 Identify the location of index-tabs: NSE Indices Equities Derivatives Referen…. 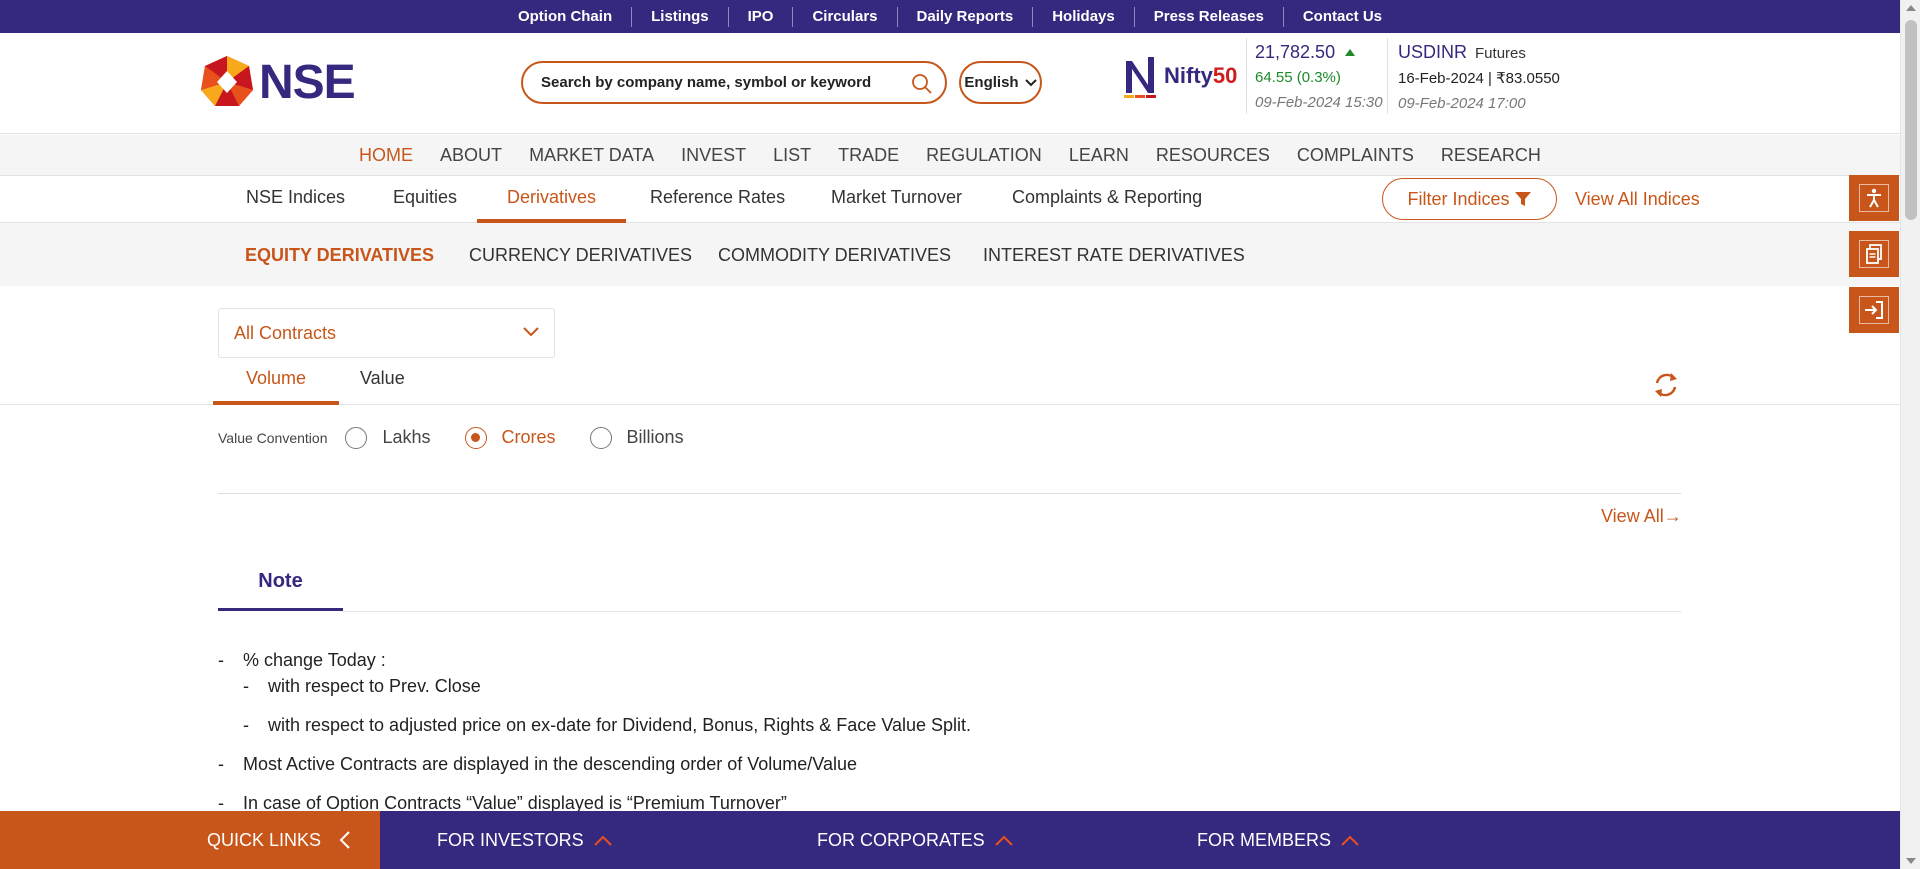
(950, 199).